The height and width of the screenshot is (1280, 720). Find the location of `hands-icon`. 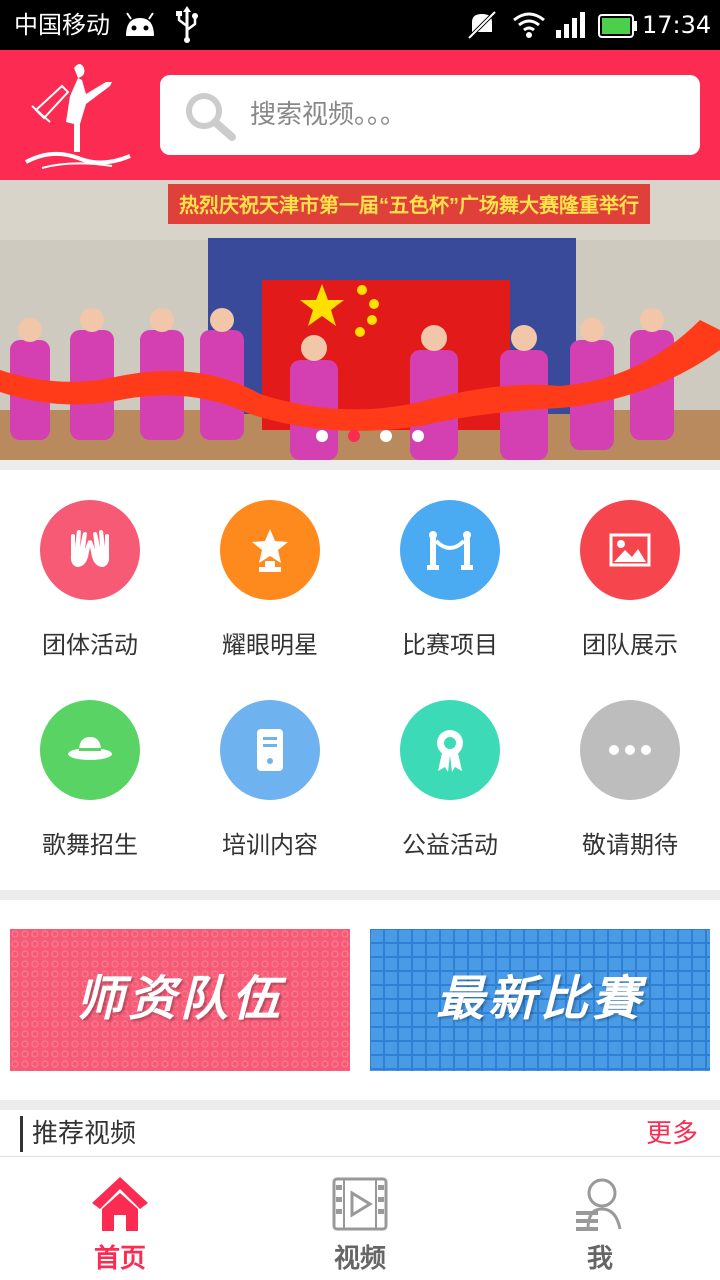

hands-icon is located at coordinates (90, 550).